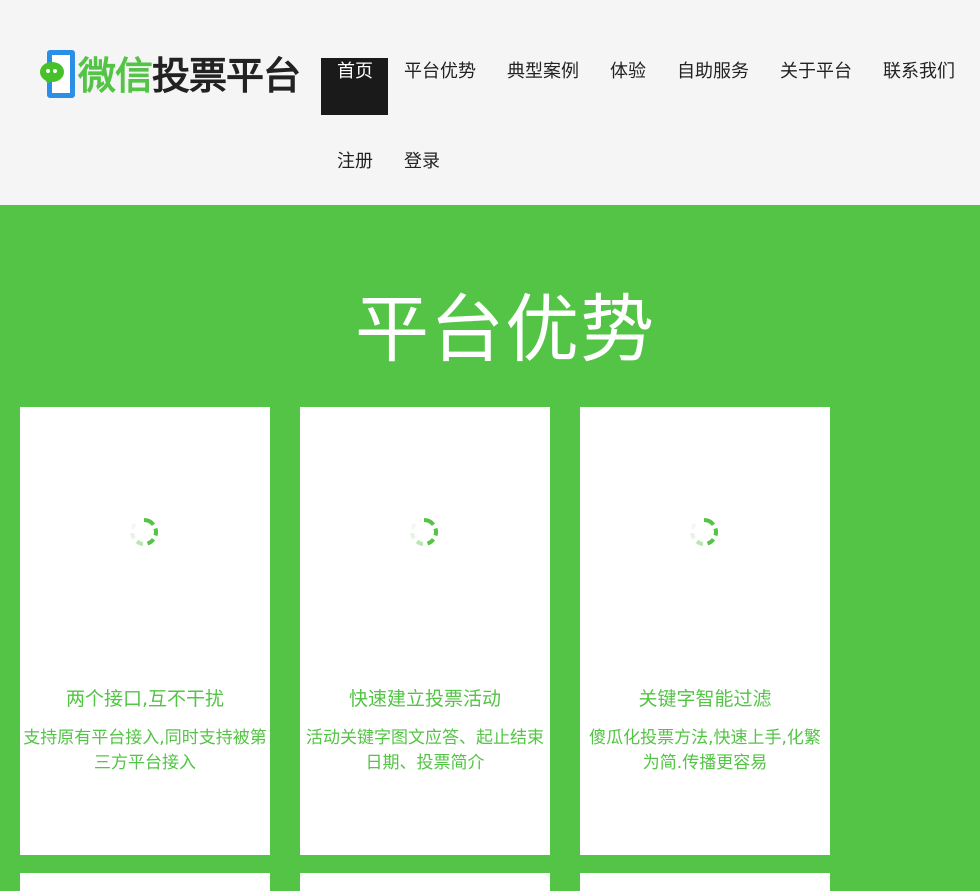 Image resolution: width=980 pixels, height=891 pixels. I want to click on logo-text: 微信投票平台, so click(189, 76).